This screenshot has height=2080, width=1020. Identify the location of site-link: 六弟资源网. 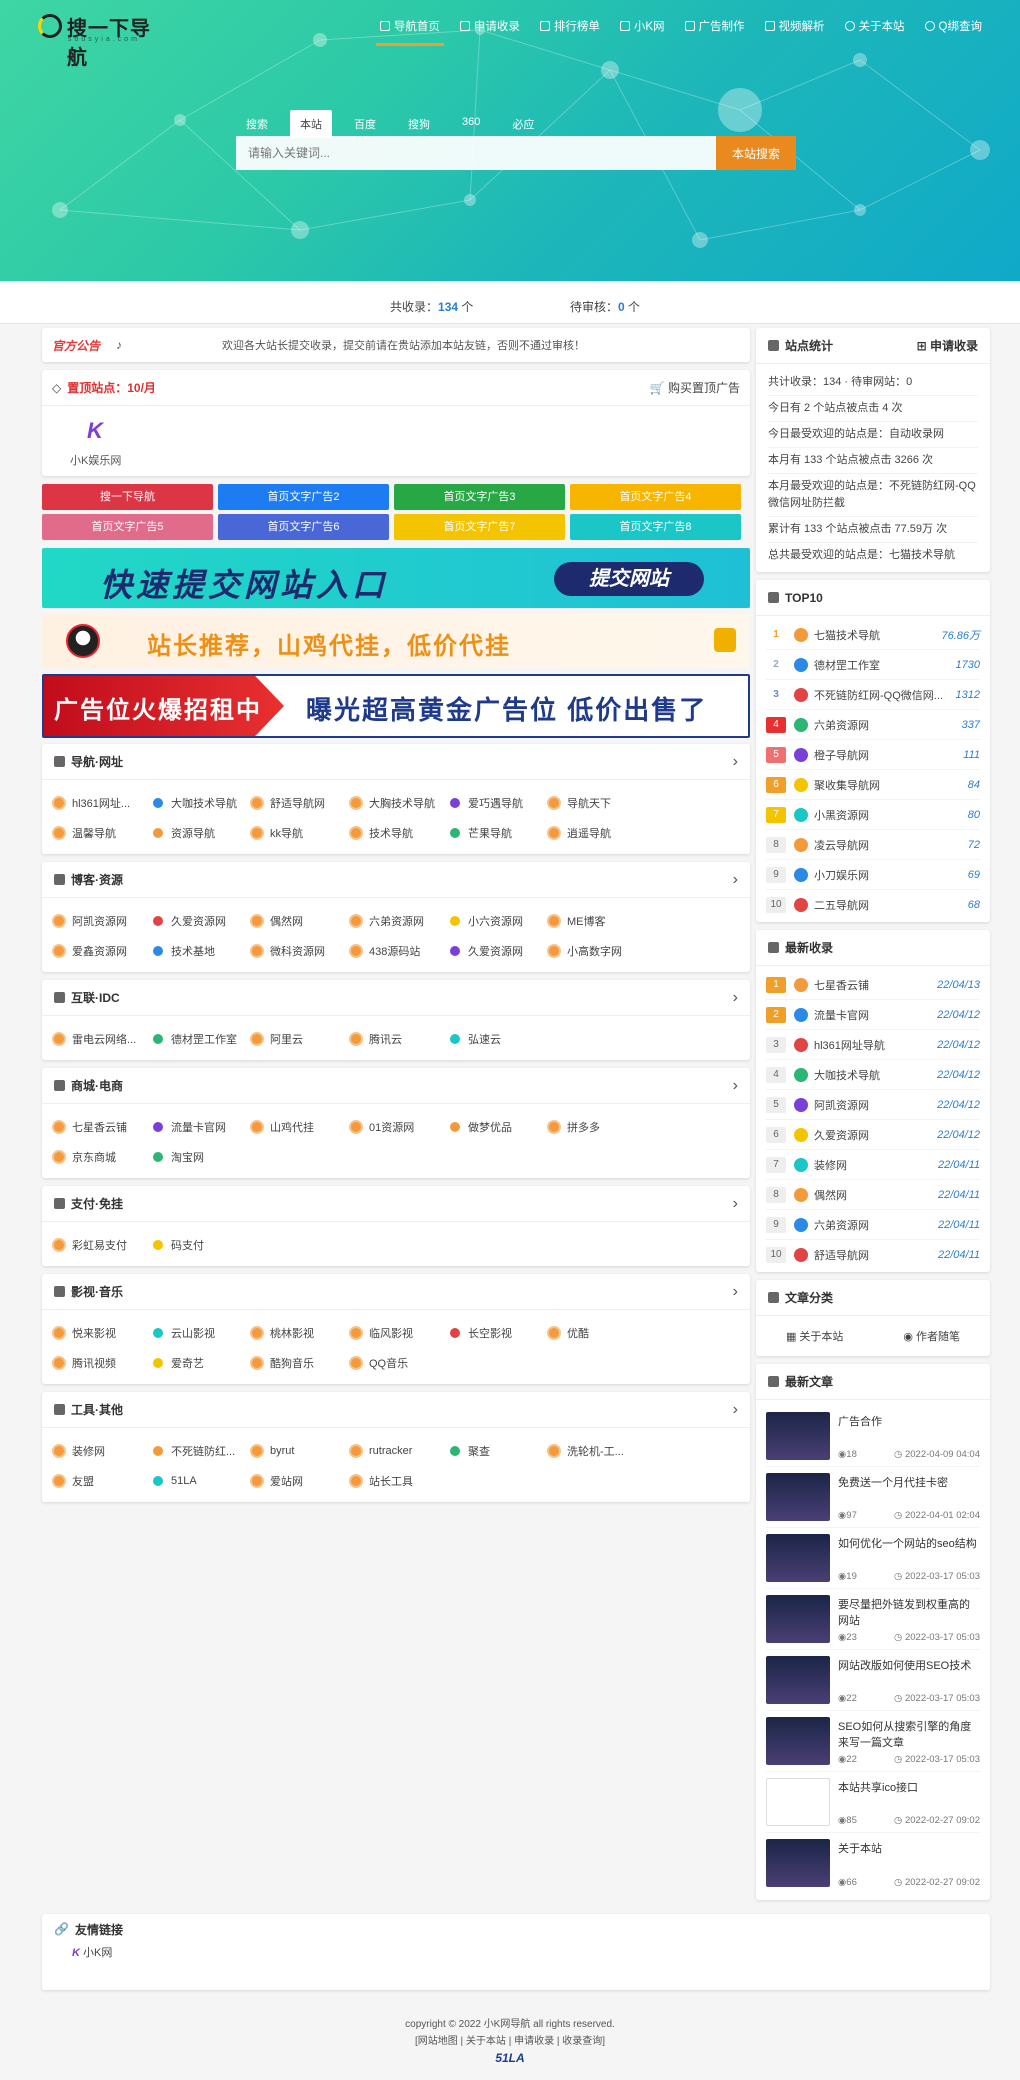
(398, 921).